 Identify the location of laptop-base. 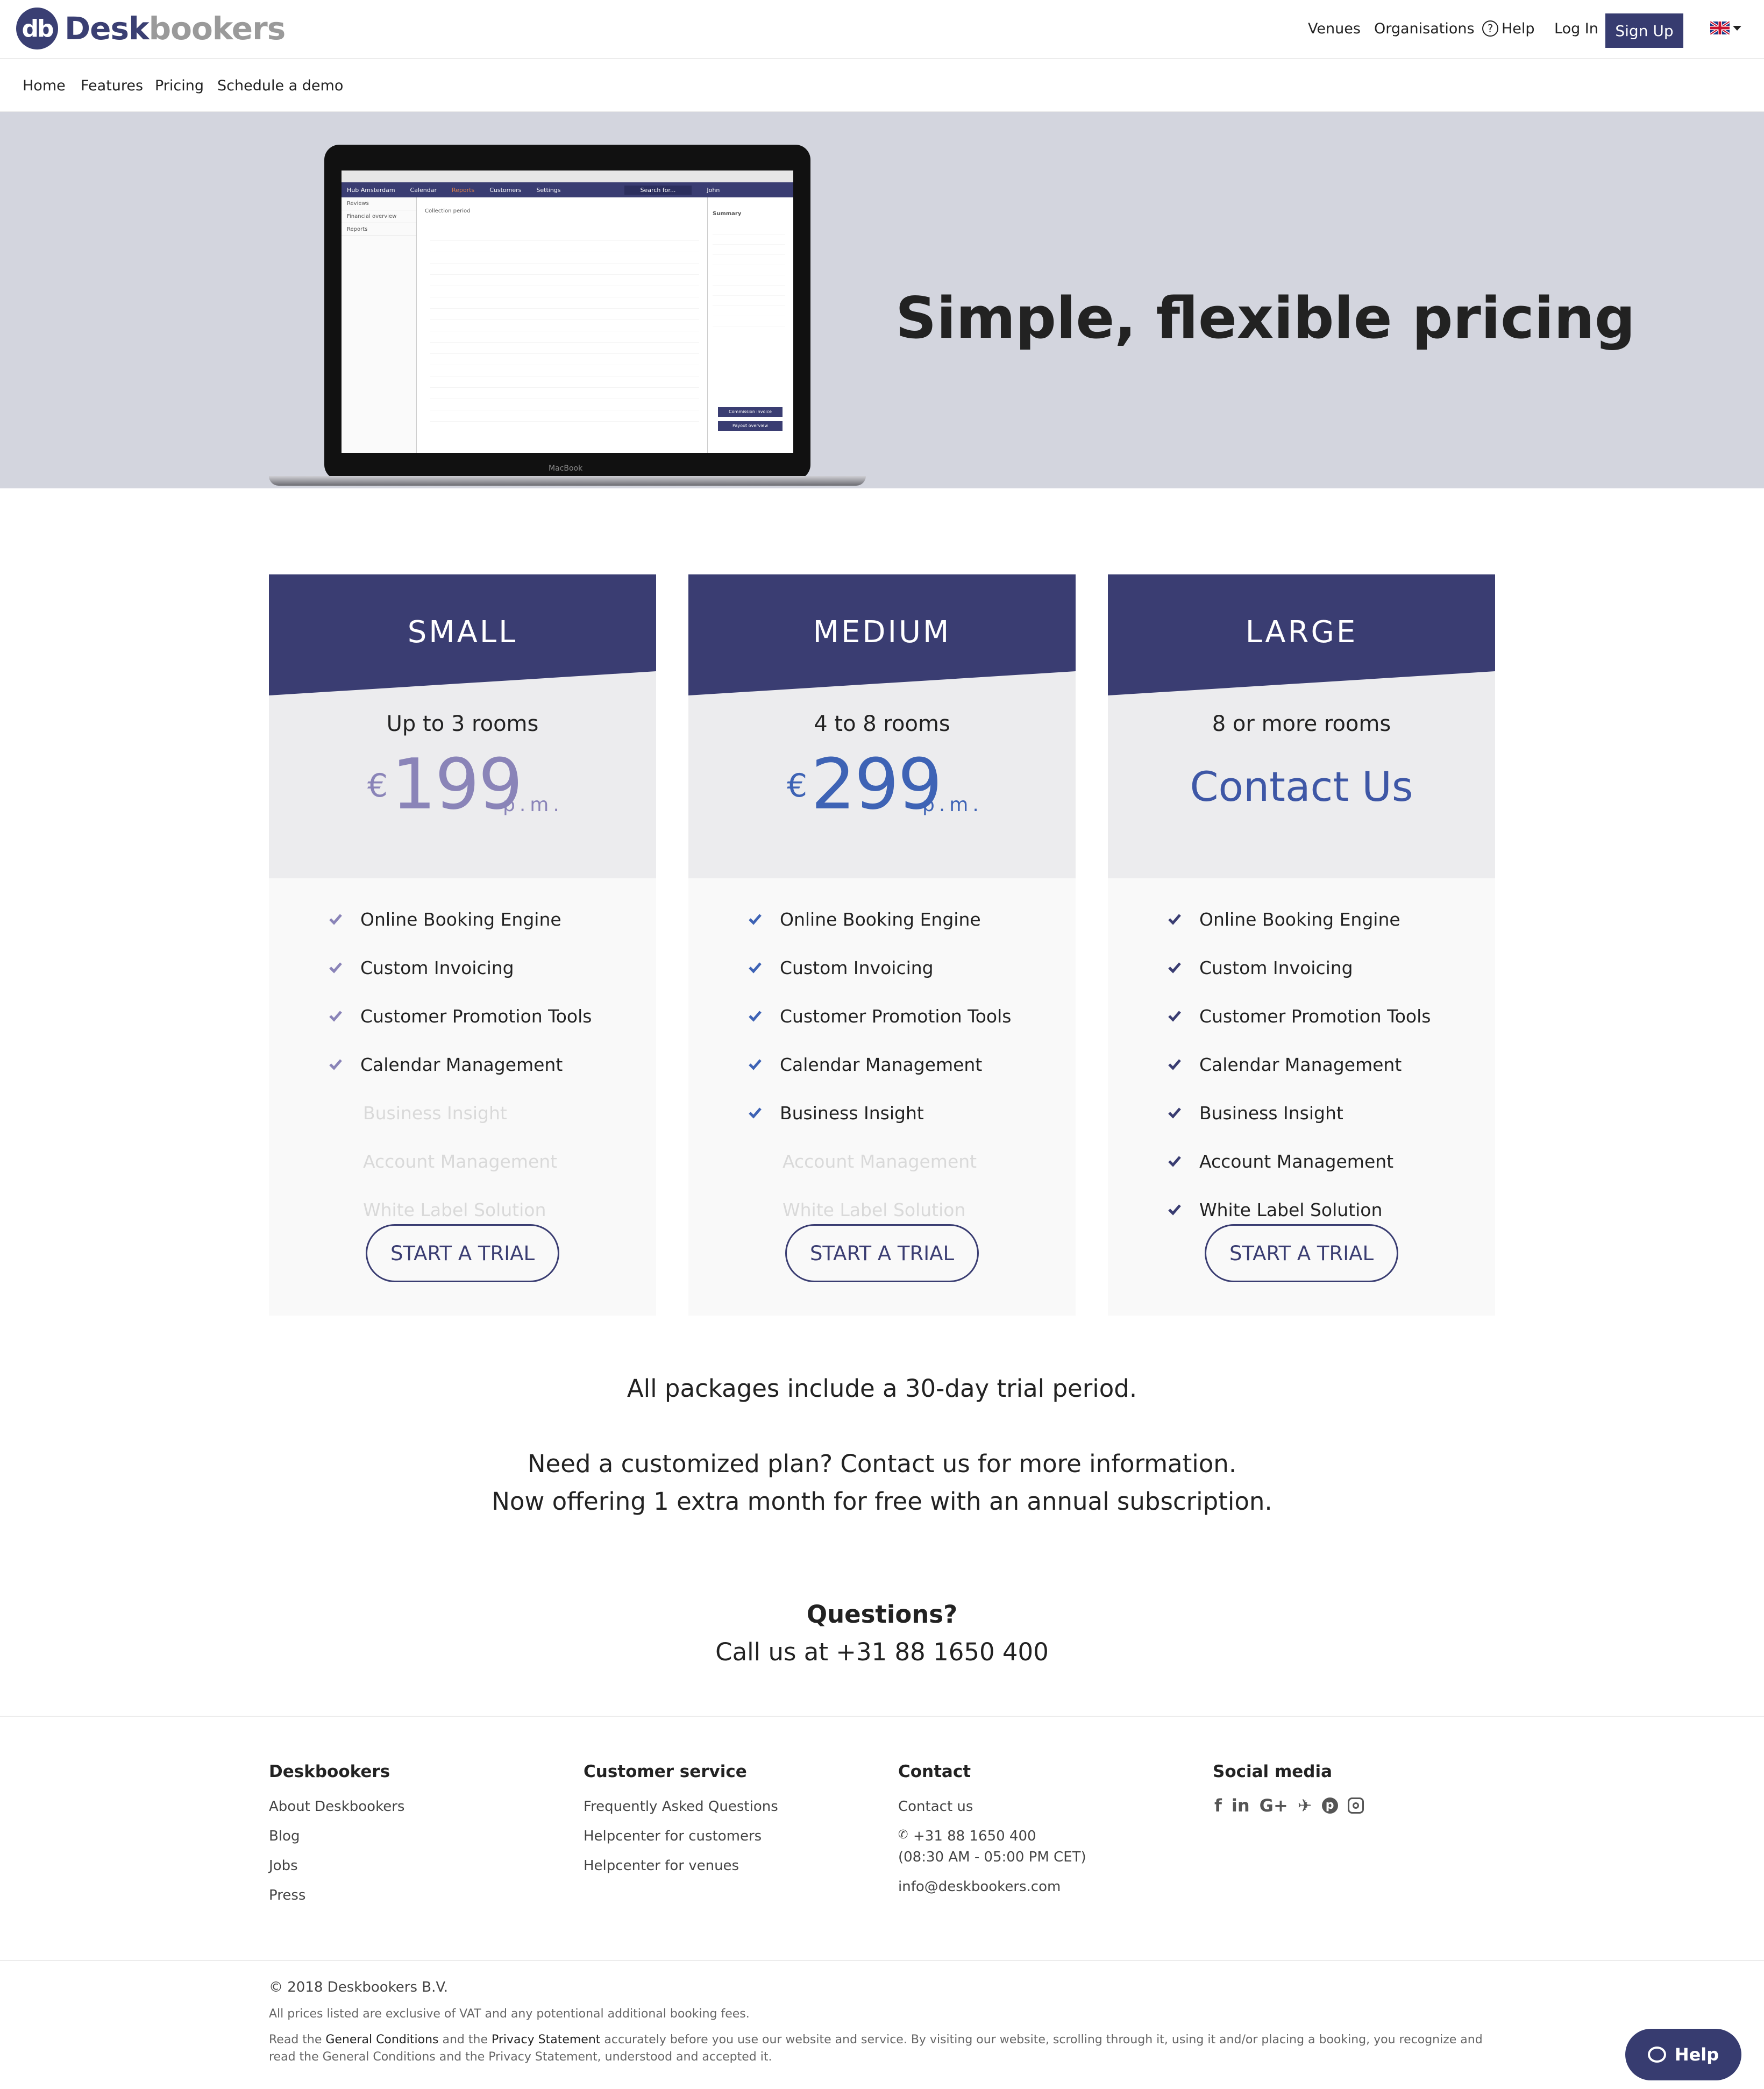
(567, 481).